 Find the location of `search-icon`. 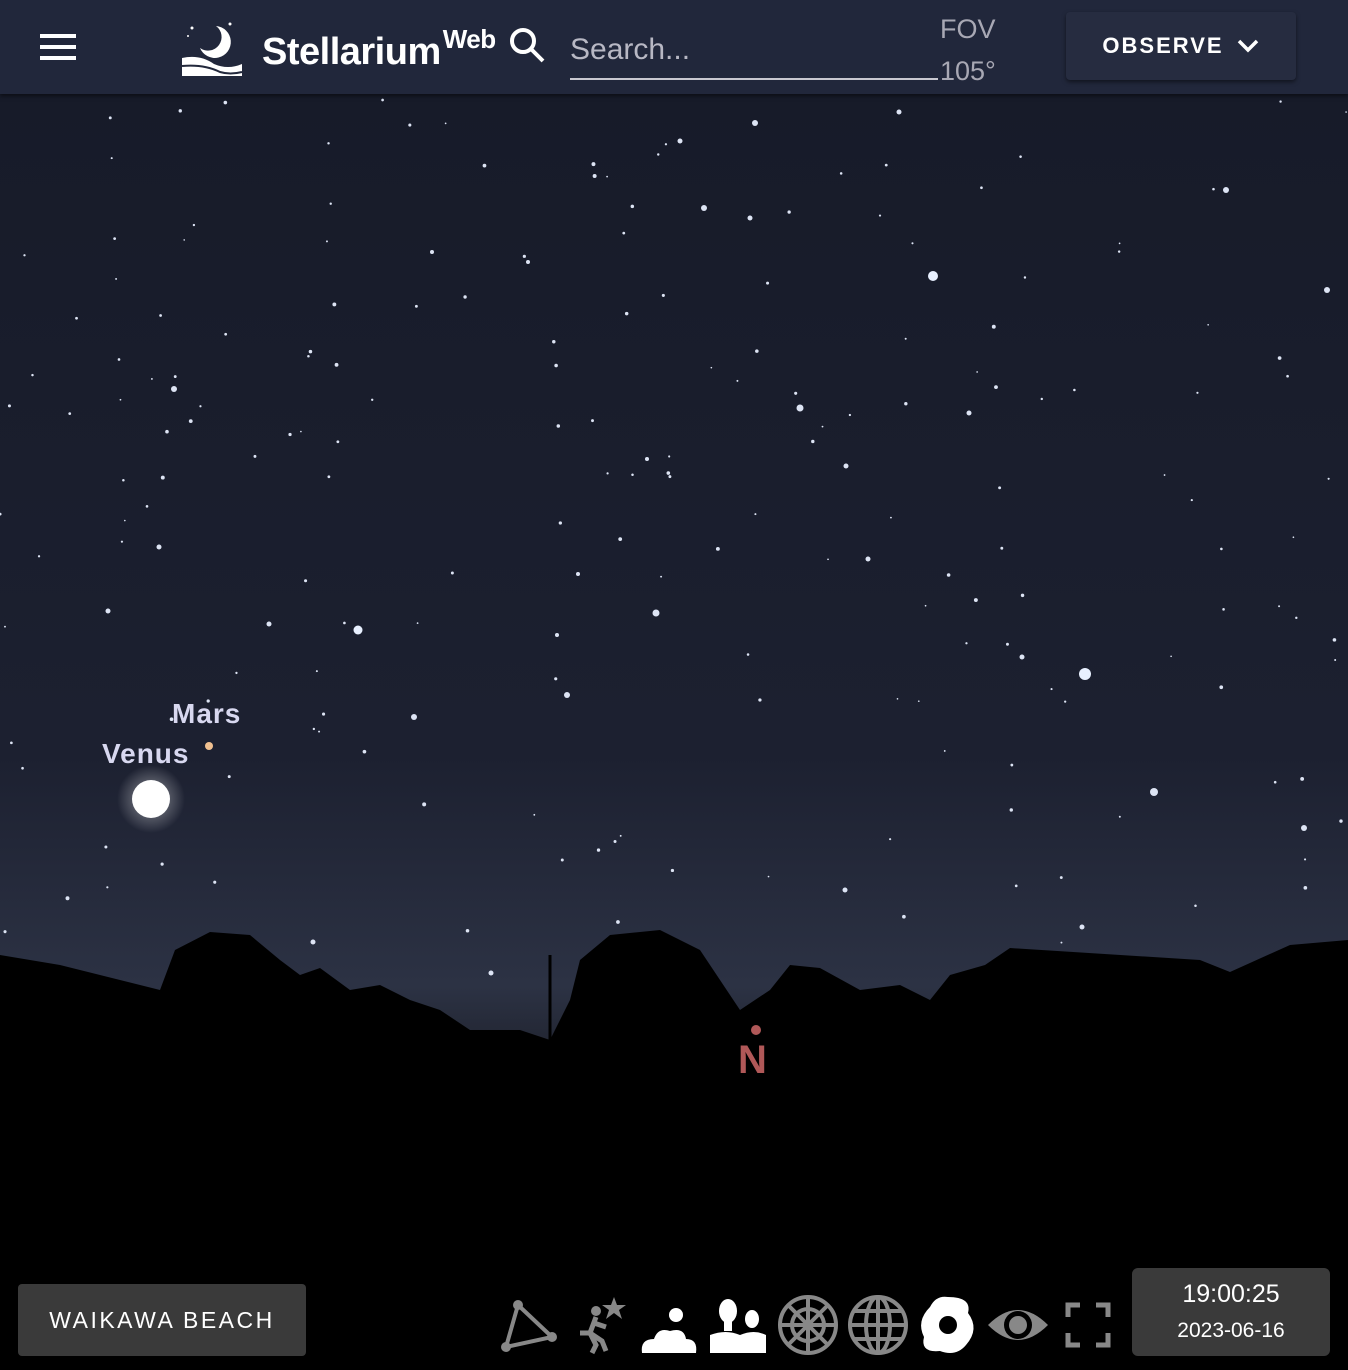

search-icon is located at coordinates (527, 45).